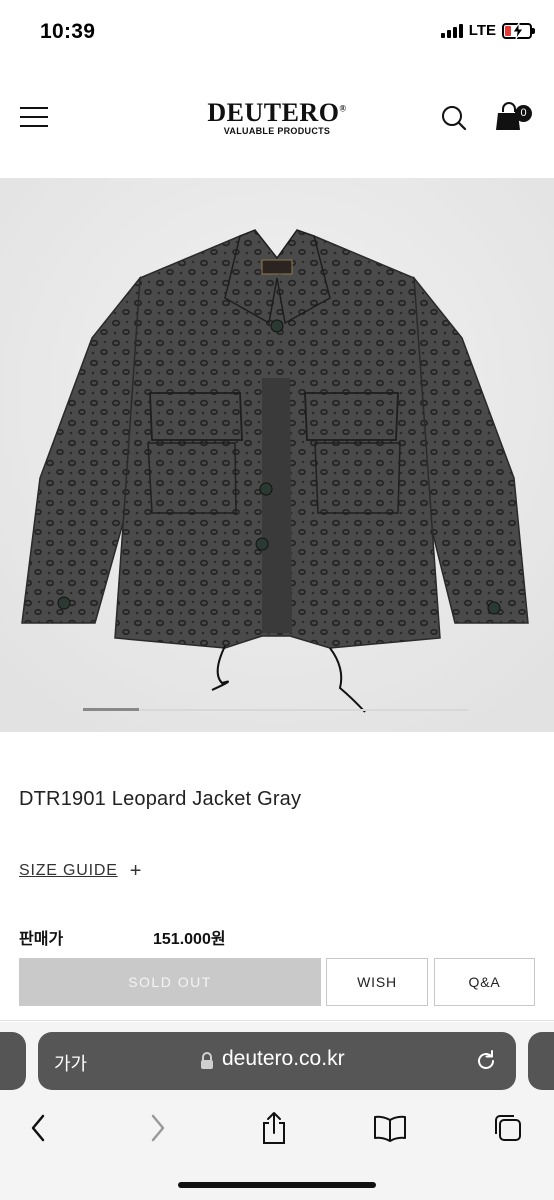 The image size is (554, 1200). Describe the element at coordinates (158, 1128) in the screenshot. I see `forward-icon` at that location.